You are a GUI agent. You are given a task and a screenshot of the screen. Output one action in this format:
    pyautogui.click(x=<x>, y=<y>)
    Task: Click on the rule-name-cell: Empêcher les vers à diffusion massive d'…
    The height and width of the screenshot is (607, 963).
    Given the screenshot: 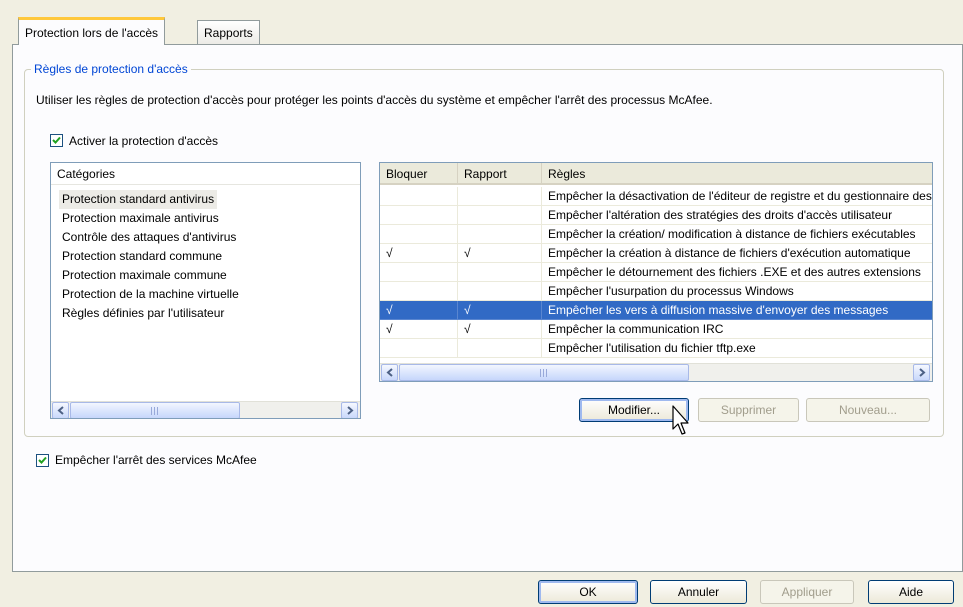 What is the action you would take?
    pyautogui.click(x=737, y=310)
    